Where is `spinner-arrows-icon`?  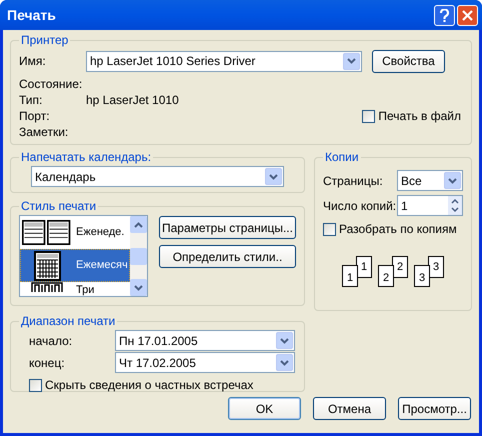 spinner-arrows-icon is located at coordinates (455, 205).